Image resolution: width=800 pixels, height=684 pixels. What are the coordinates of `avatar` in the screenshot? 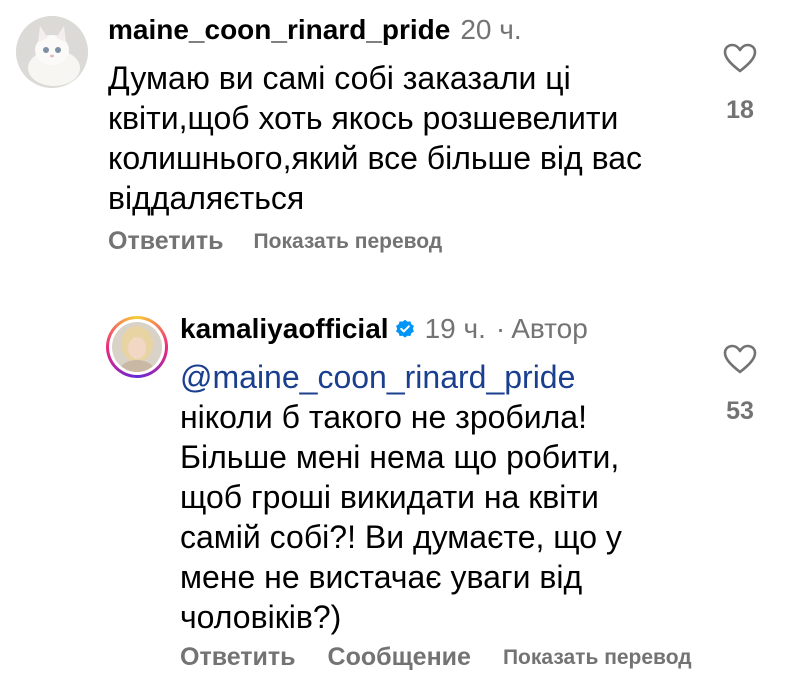 It's located at (52, 52).